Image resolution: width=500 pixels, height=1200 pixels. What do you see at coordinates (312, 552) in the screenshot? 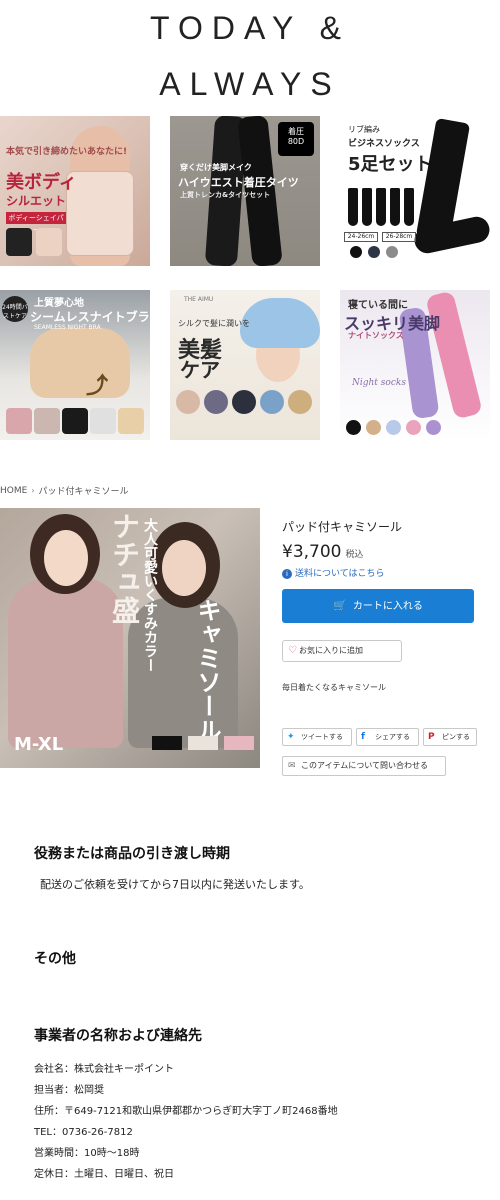
I see `price-value: ¥3,700` at bounding box center [312, 552].